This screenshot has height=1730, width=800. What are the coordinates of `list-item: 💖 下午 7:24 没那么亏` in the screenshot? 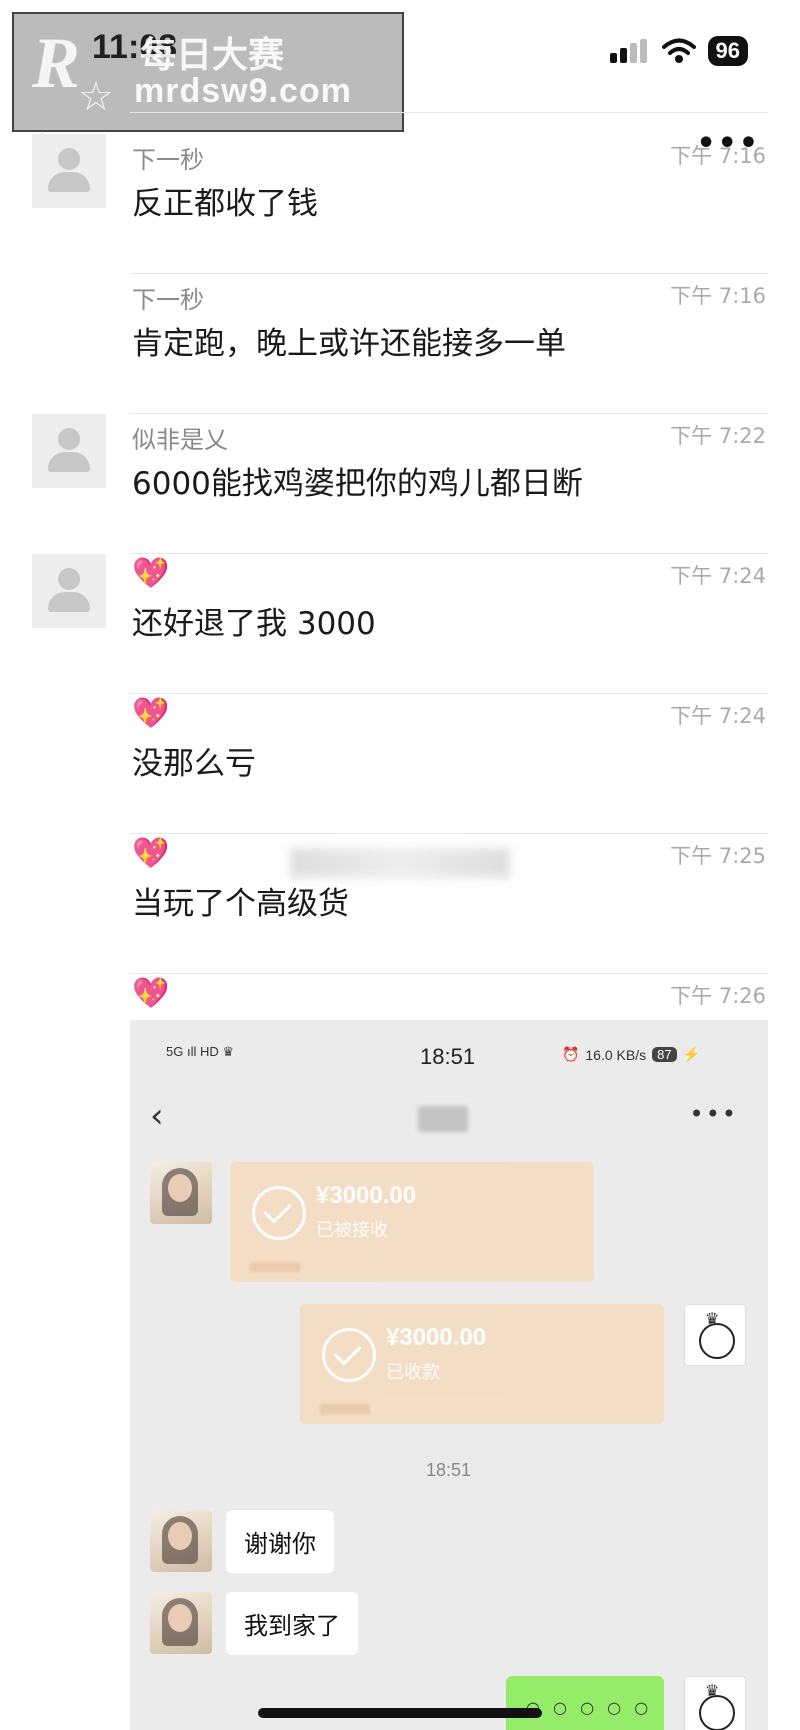 It's located at (400, 764).